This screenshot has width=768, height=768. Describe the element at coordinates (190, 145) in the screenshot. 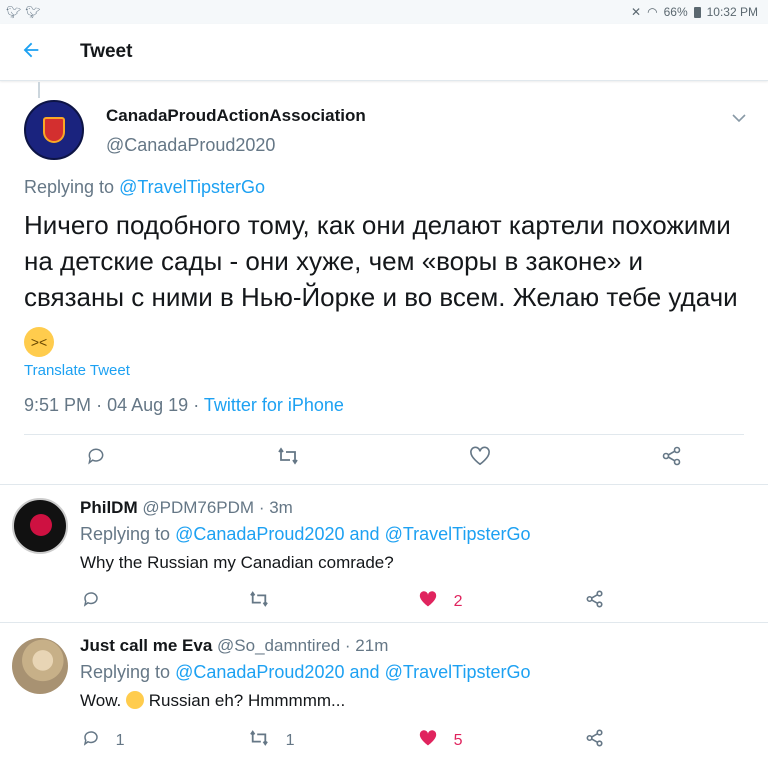

I see `author-handle: @CanadaProud2020` at that location.